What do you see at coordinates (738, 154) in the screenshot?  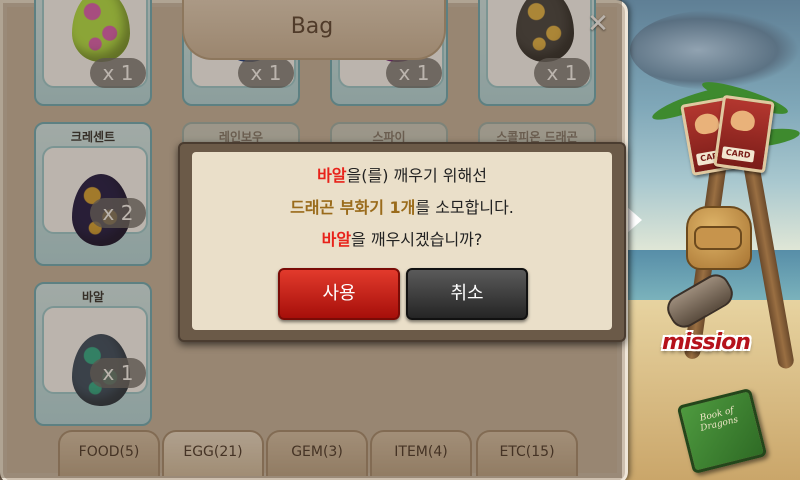 I see `card-label: CARD` at bounding box center [738, 154].